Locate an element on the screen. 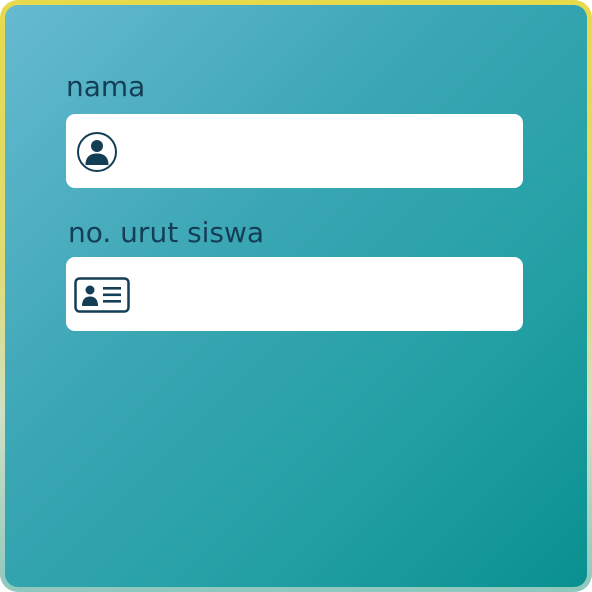 This screenshot has height=592, width=592. student-number-label: no. urut siswa is located at coordinates (166, 232).